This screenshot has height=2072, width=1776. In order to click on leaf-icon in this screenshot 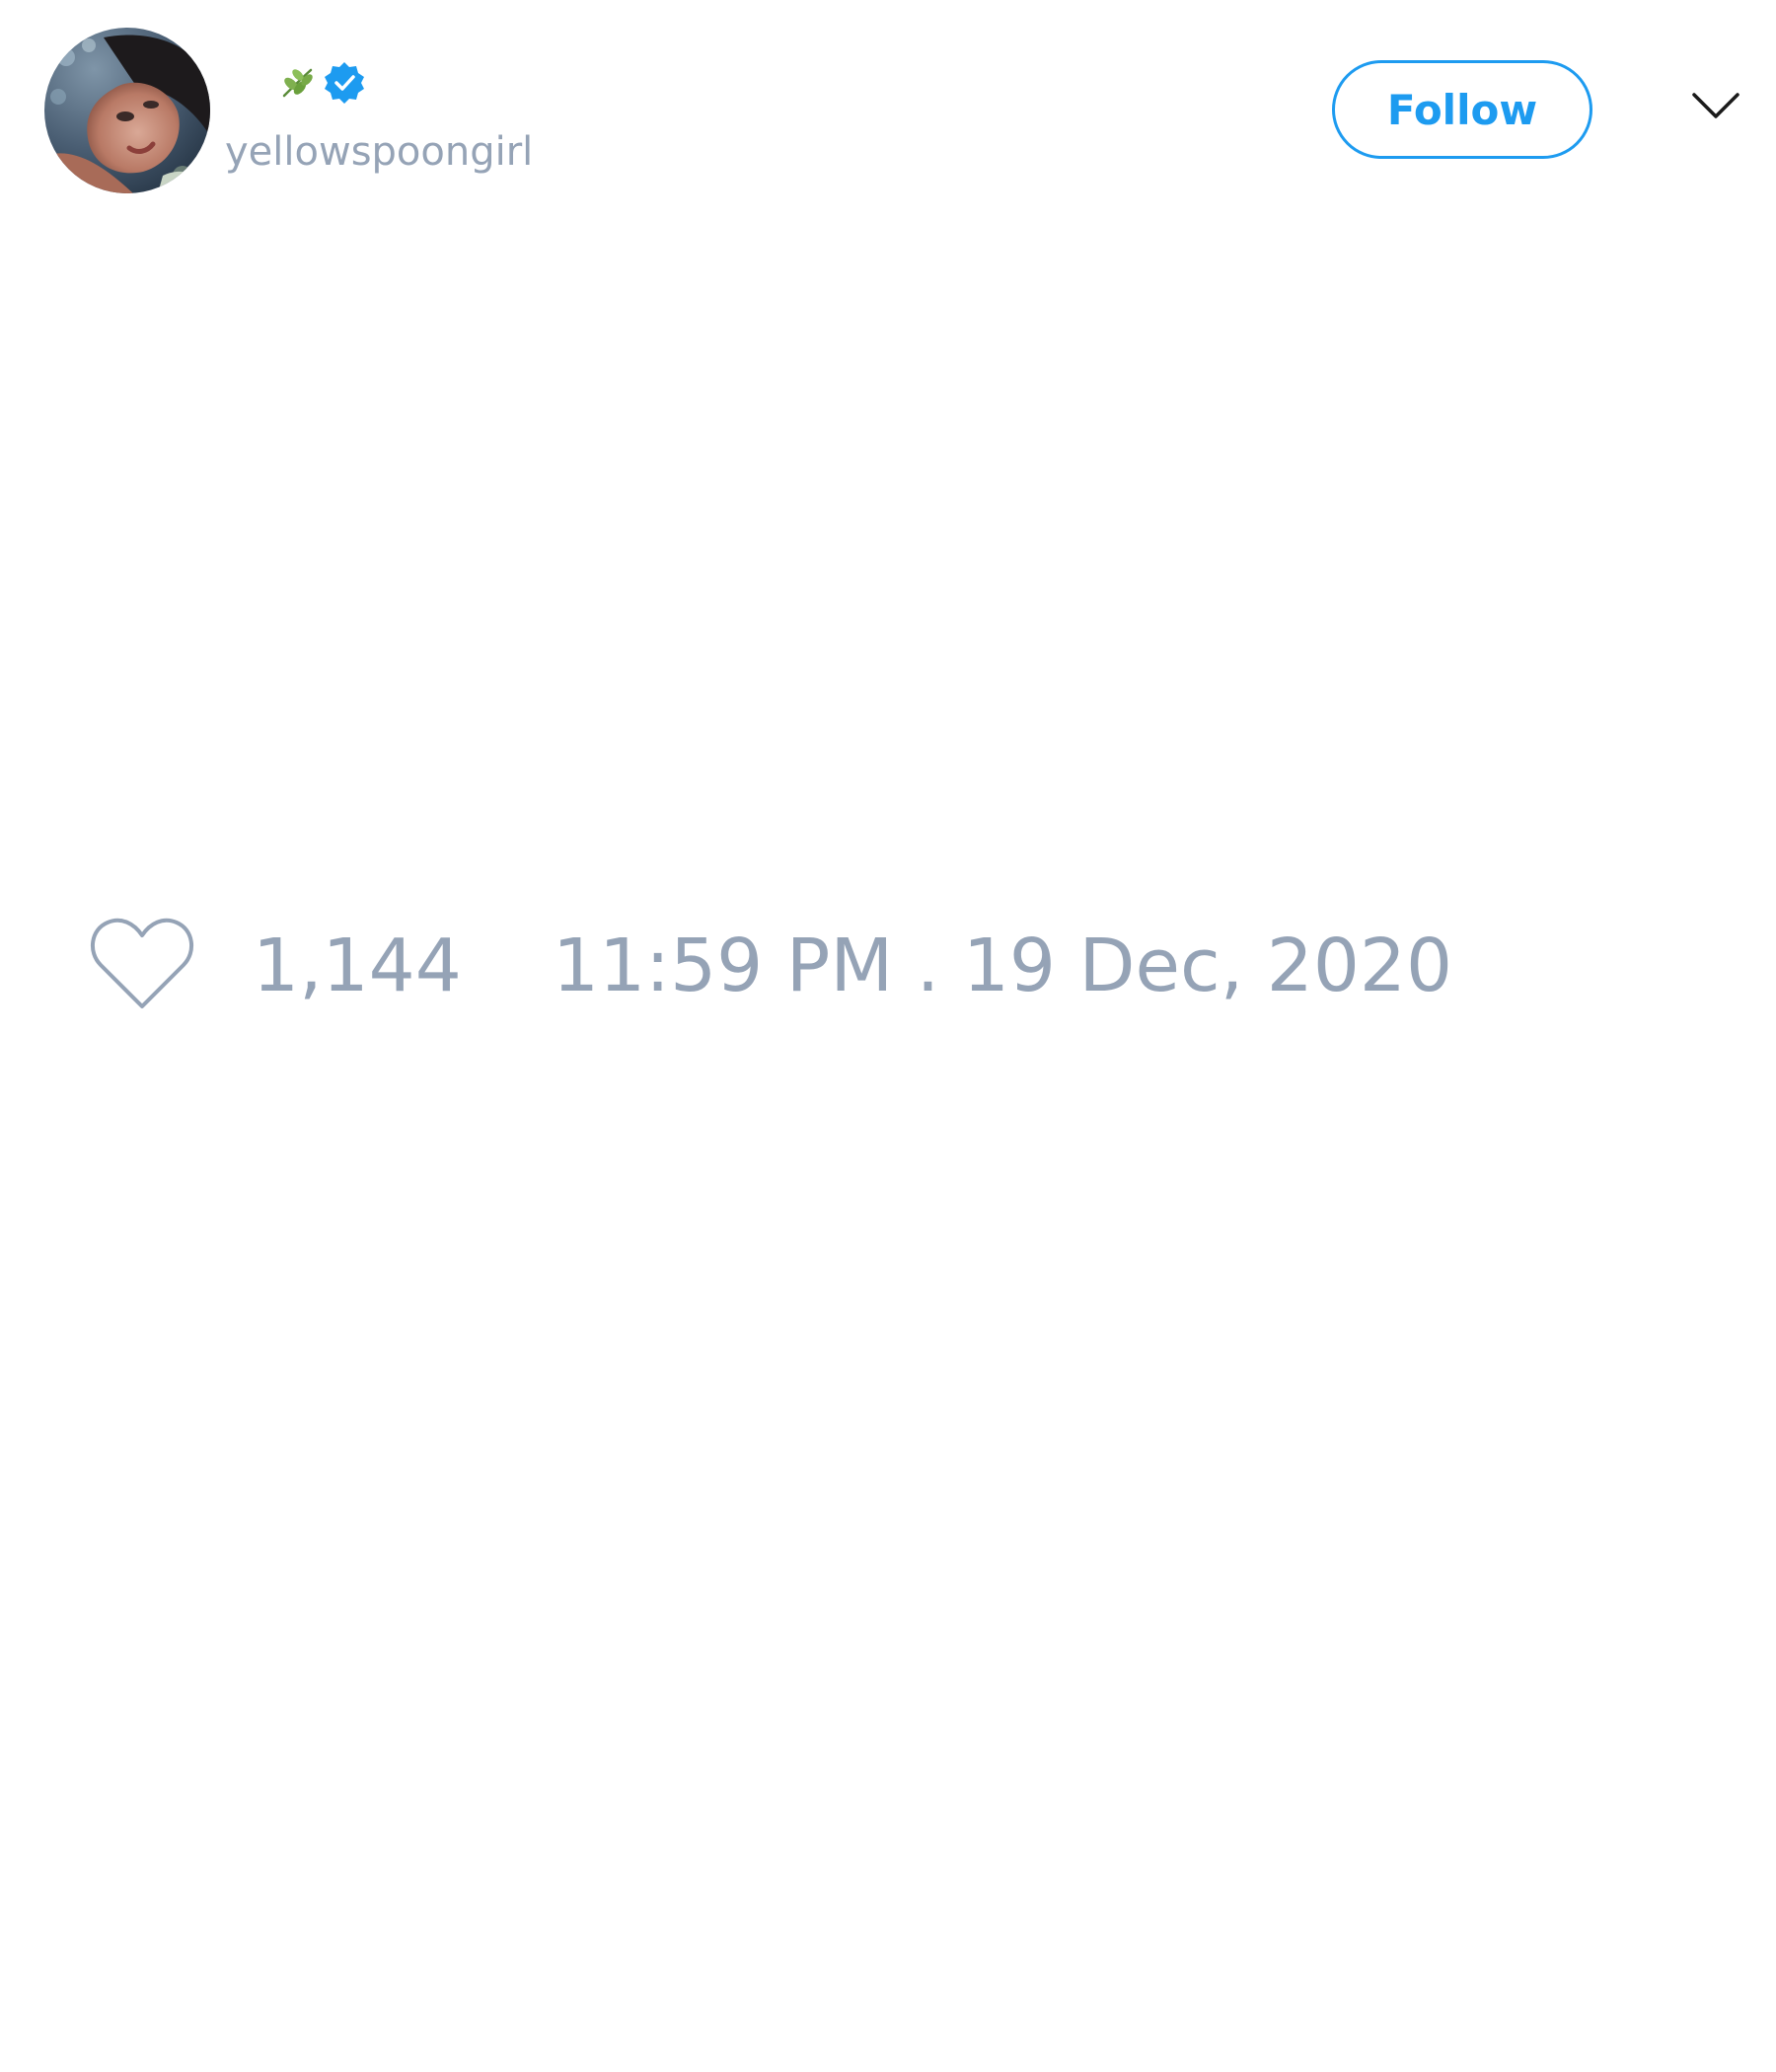, I will do `click(297, 83)`.